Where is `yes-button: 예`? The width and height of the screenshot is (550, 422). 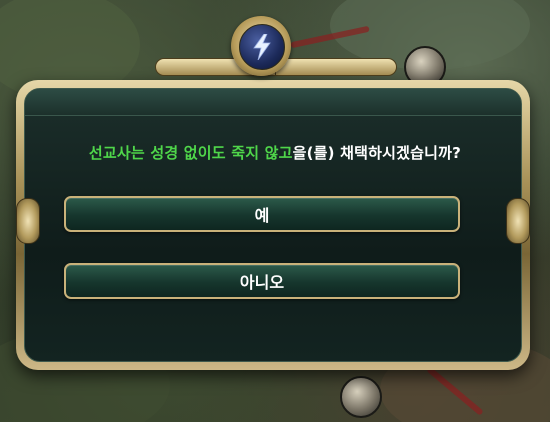 yes-button: 예 is located at coordinates (262, 214).